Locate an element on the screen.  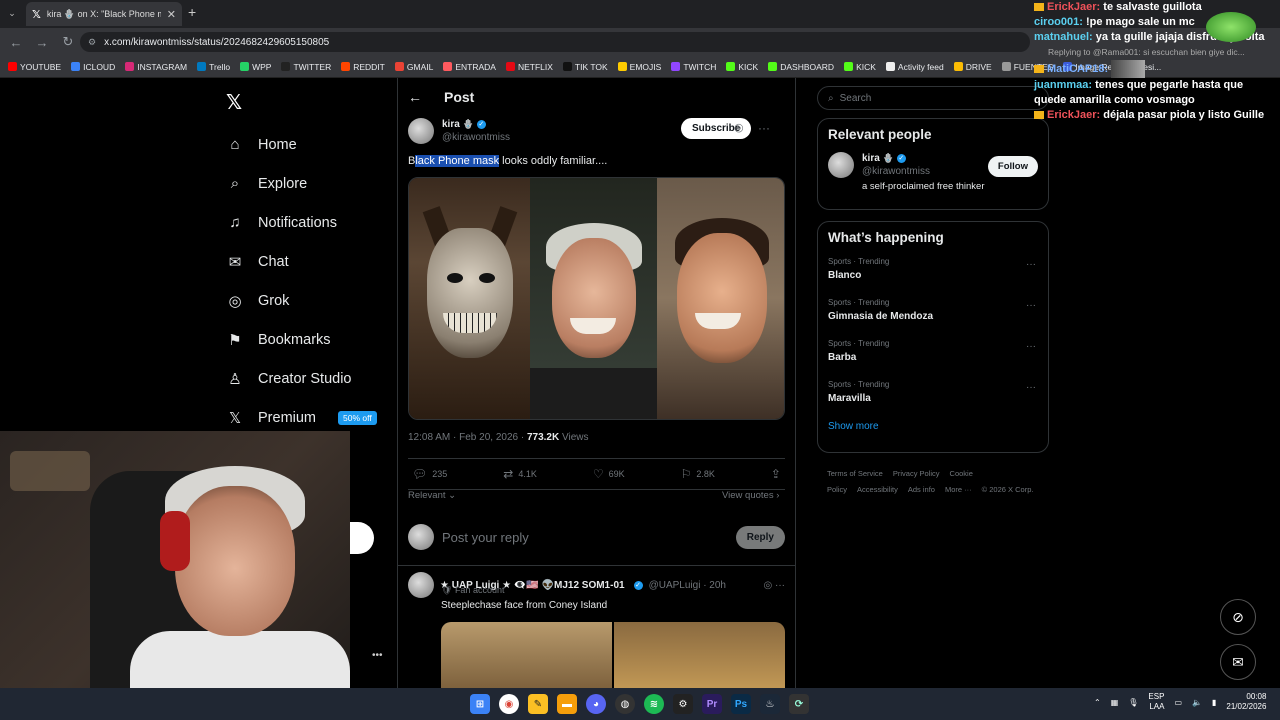
nav-item-creator-studio: ♙ Creator Studio is located at coordinates (301, 378).